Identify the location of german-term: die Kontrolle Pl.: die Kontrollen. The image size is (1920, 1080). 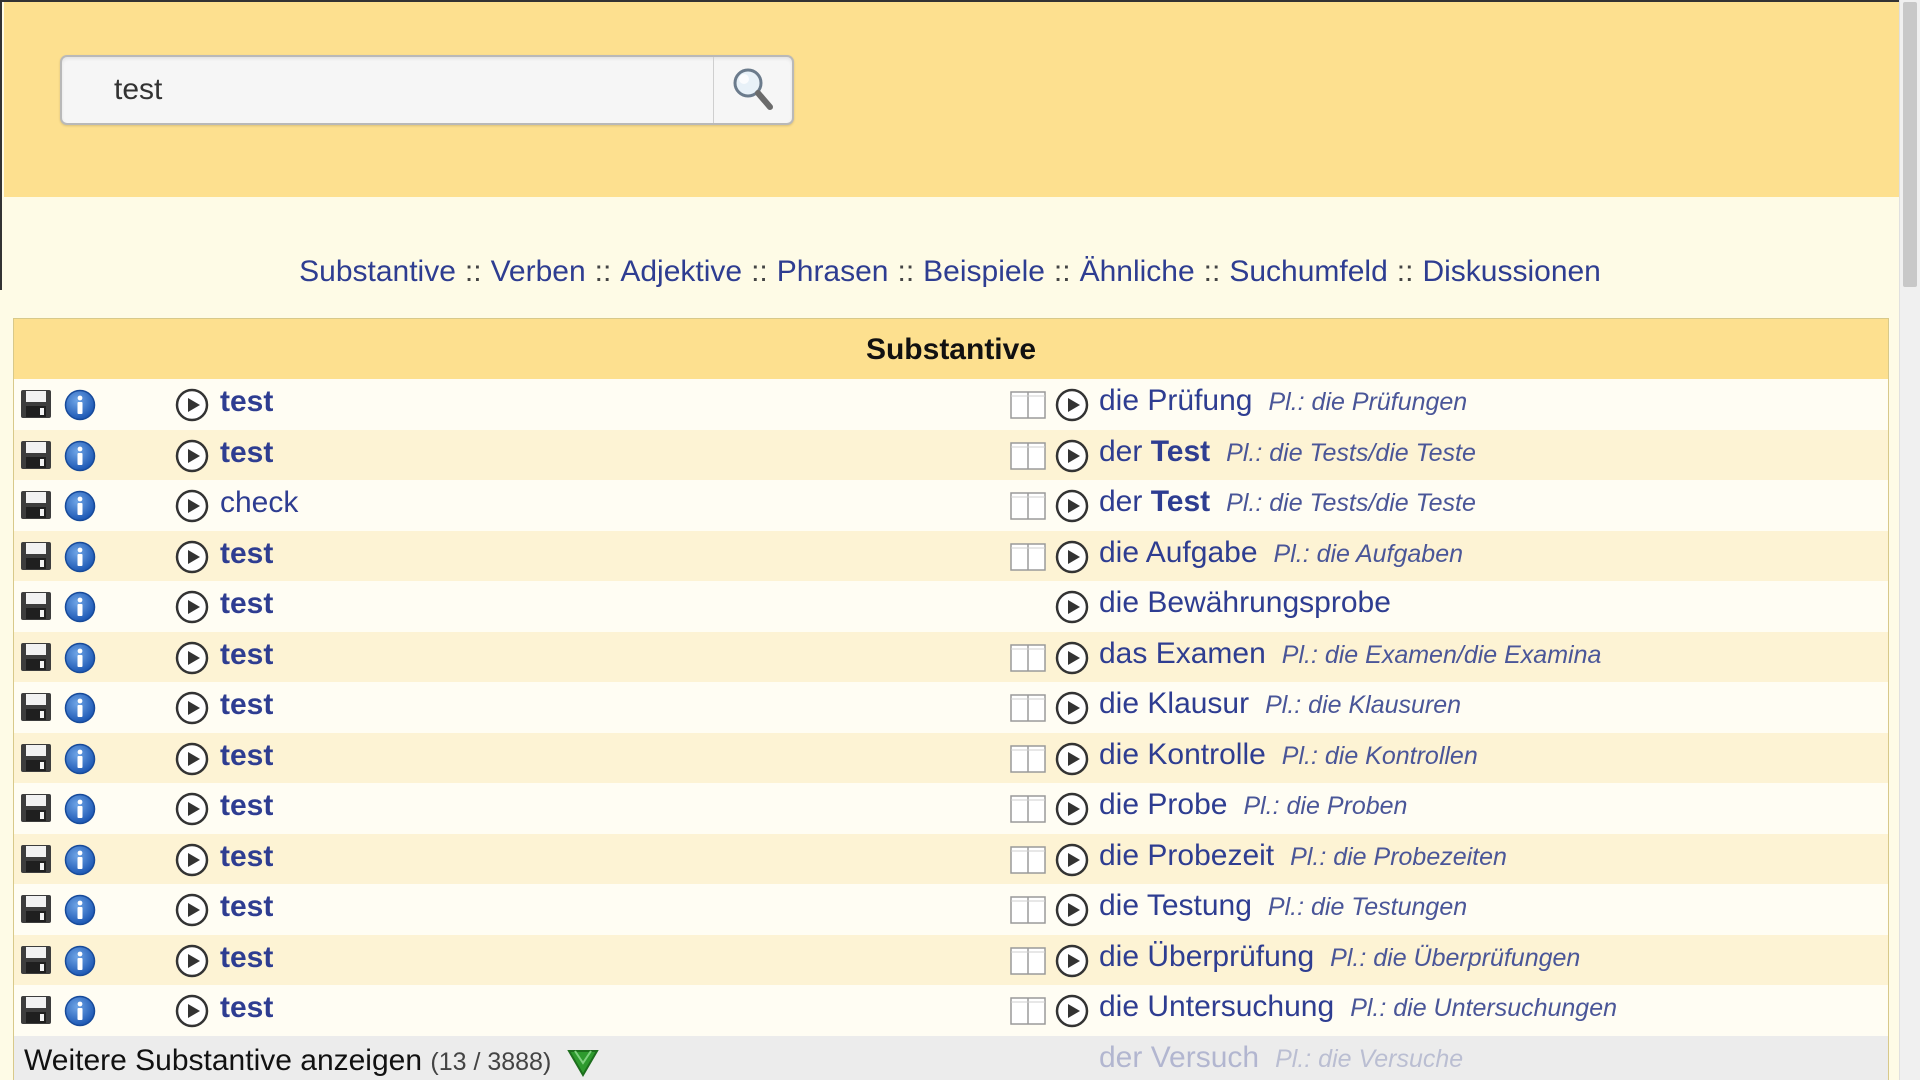
(1288, 755).